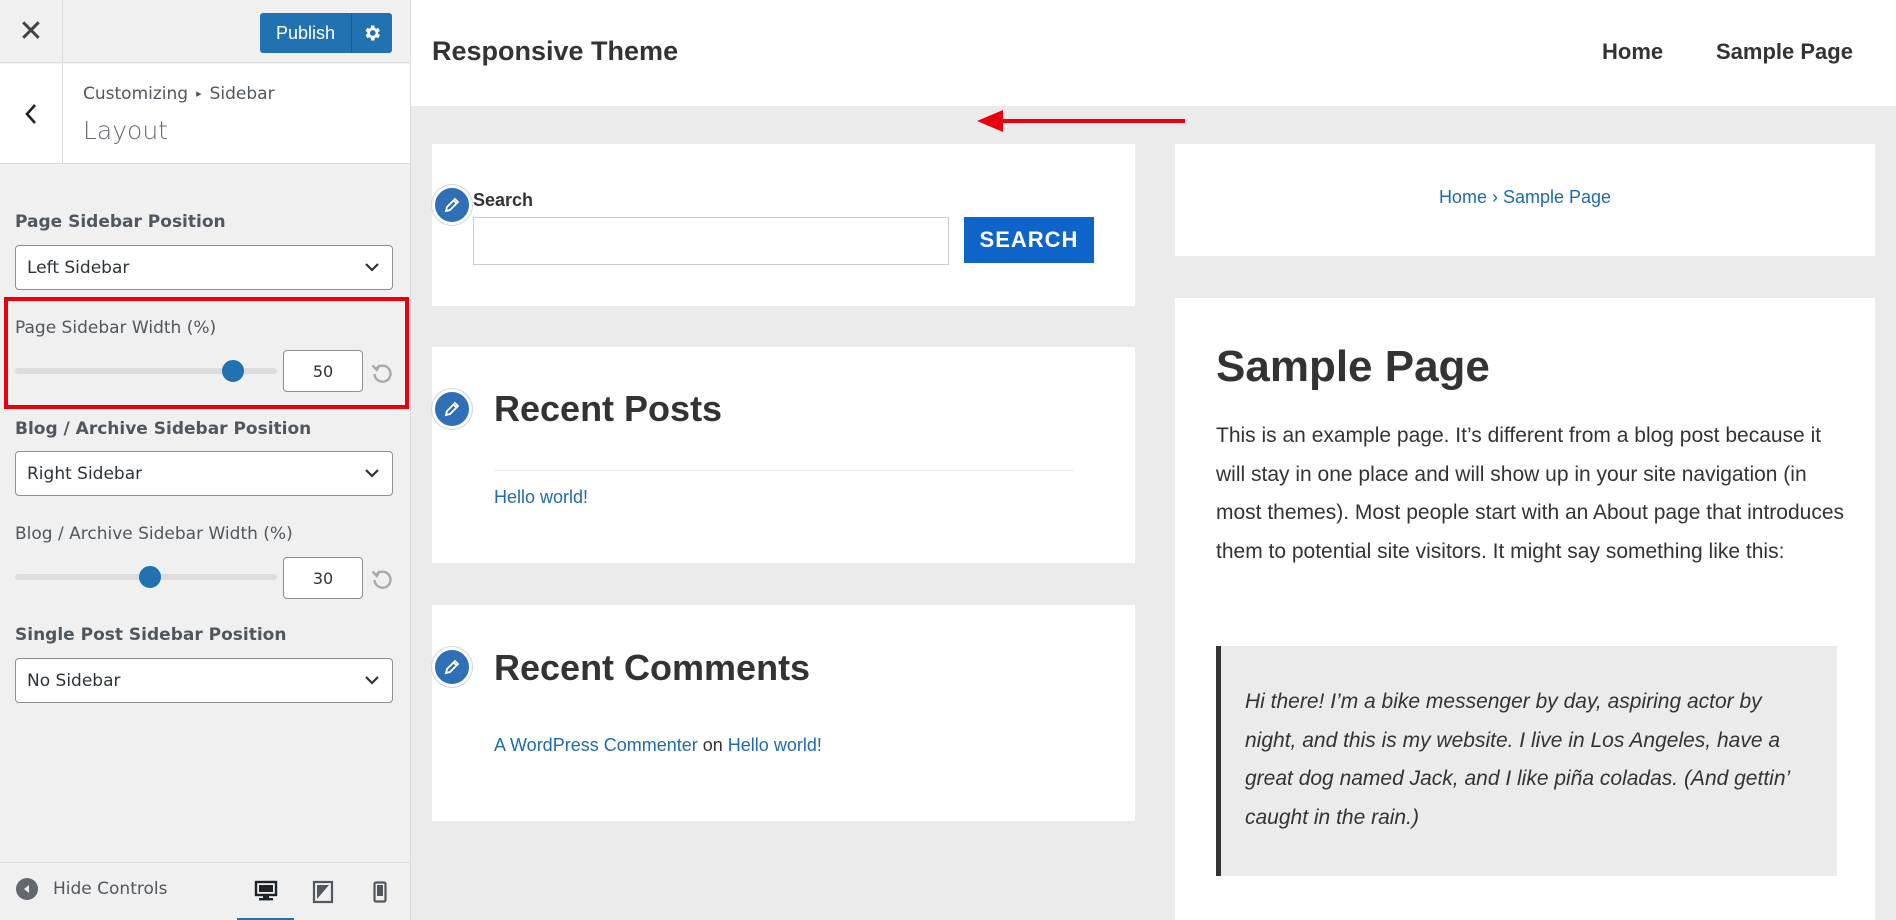  I want to click on single-sidebar-position-select: No Sidebar, so click(204, 680).